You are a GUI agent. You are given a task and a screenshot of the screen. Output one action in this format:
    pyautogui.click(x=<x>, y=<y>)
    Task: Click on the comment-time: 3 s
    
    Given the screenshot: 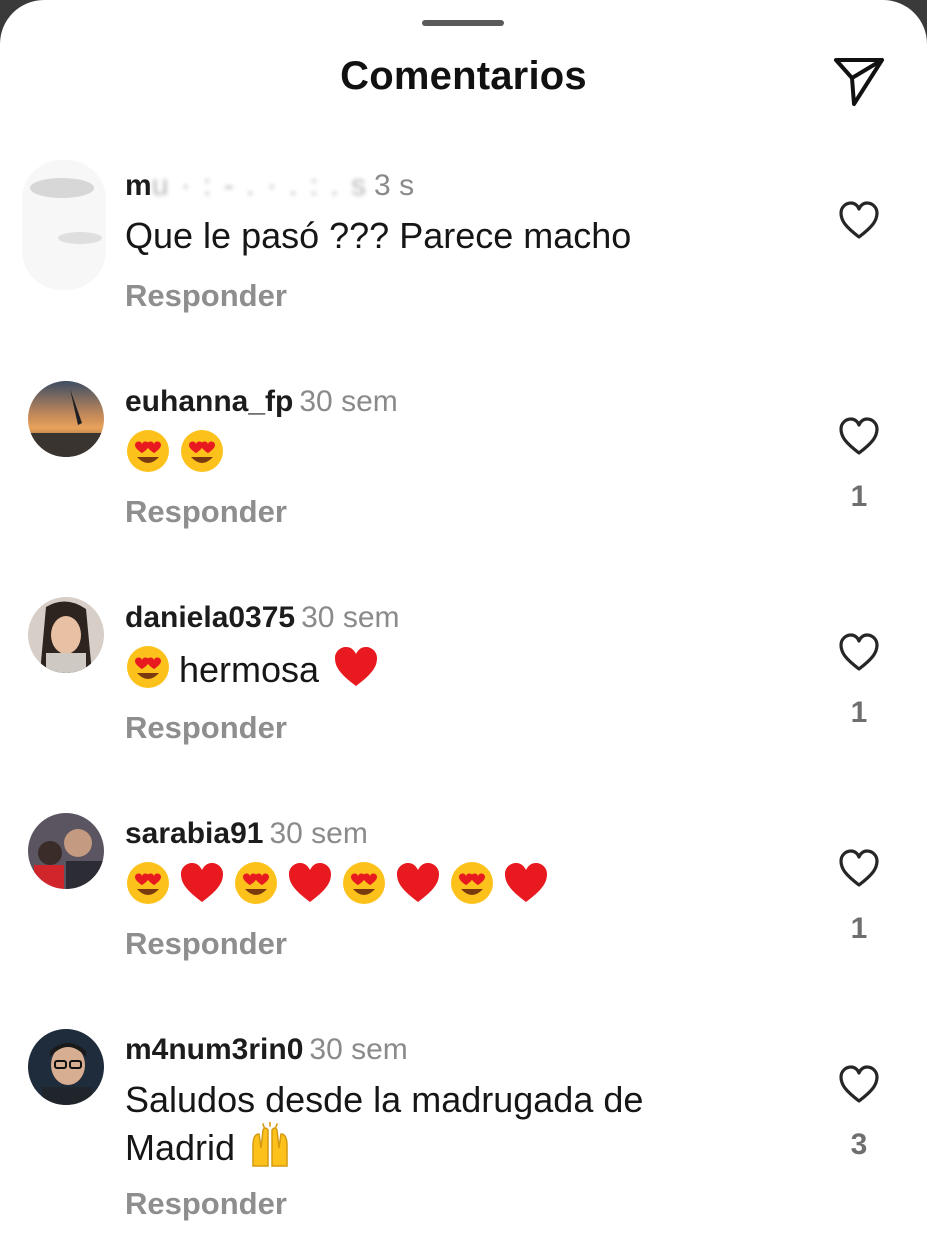 What is the action you would take?
    pyautogui.click(x=394, y=185)
    